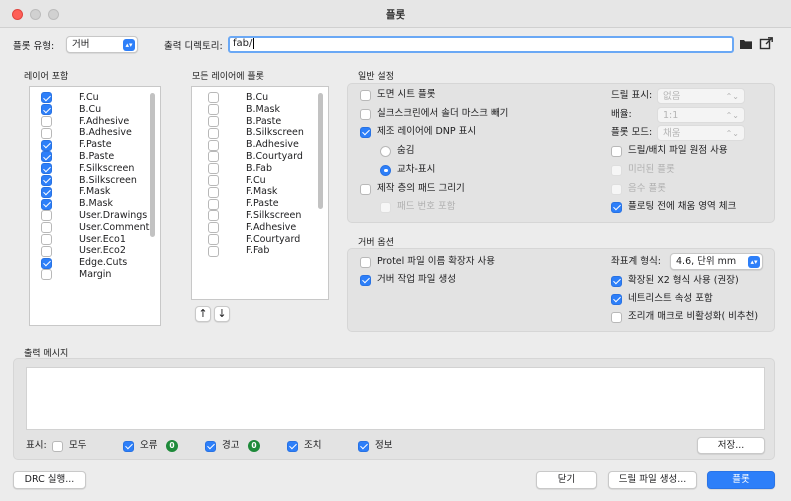 This screenshot has height=501, width=791. Describe the element at coordinates (767, 44) in the screenshot. I see `open-external-icon` at that location.